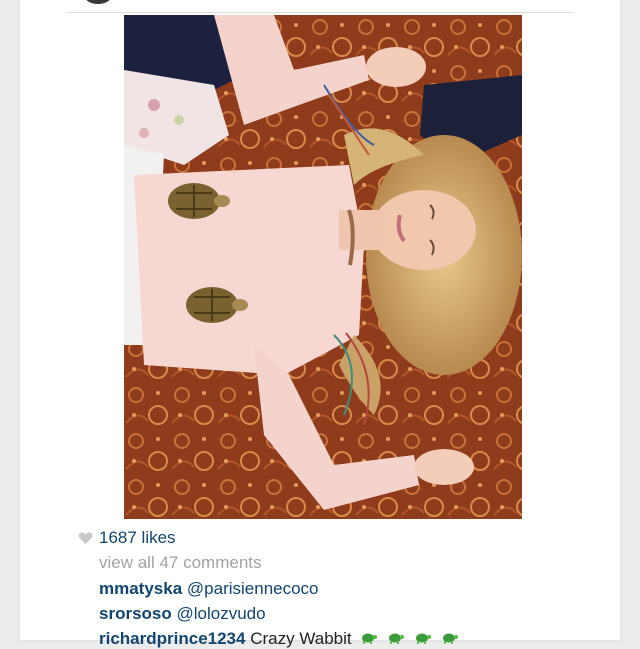 The height and width of the screenshot is (649, 640). I want to click on likes-row: 1687 likes, so click(127, 538).